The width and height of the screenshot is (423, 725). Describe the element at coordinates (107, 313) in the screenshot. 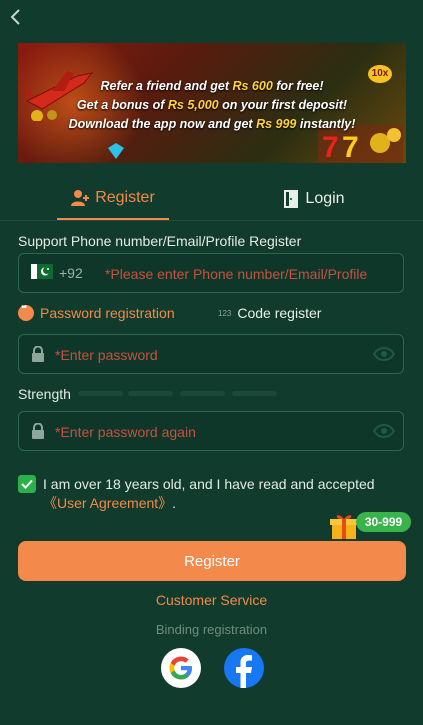

I see `password-registration-label: Password registration` at that location.